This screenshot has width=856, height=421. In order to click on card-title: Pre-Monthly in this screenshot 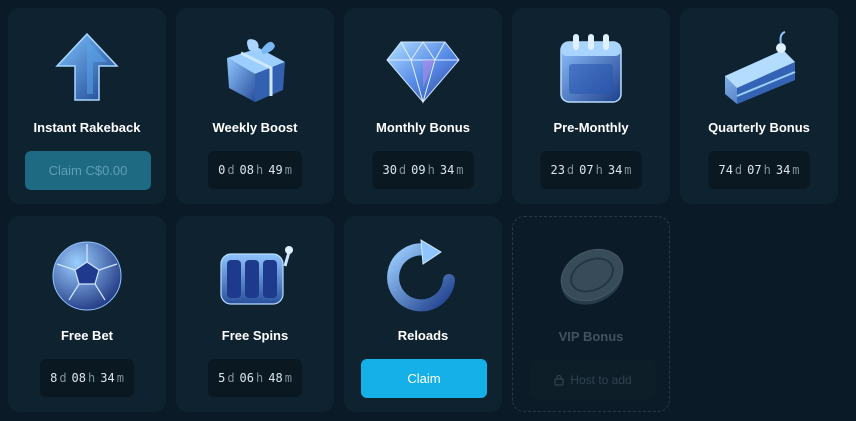, I will do `click(591, 127)`.